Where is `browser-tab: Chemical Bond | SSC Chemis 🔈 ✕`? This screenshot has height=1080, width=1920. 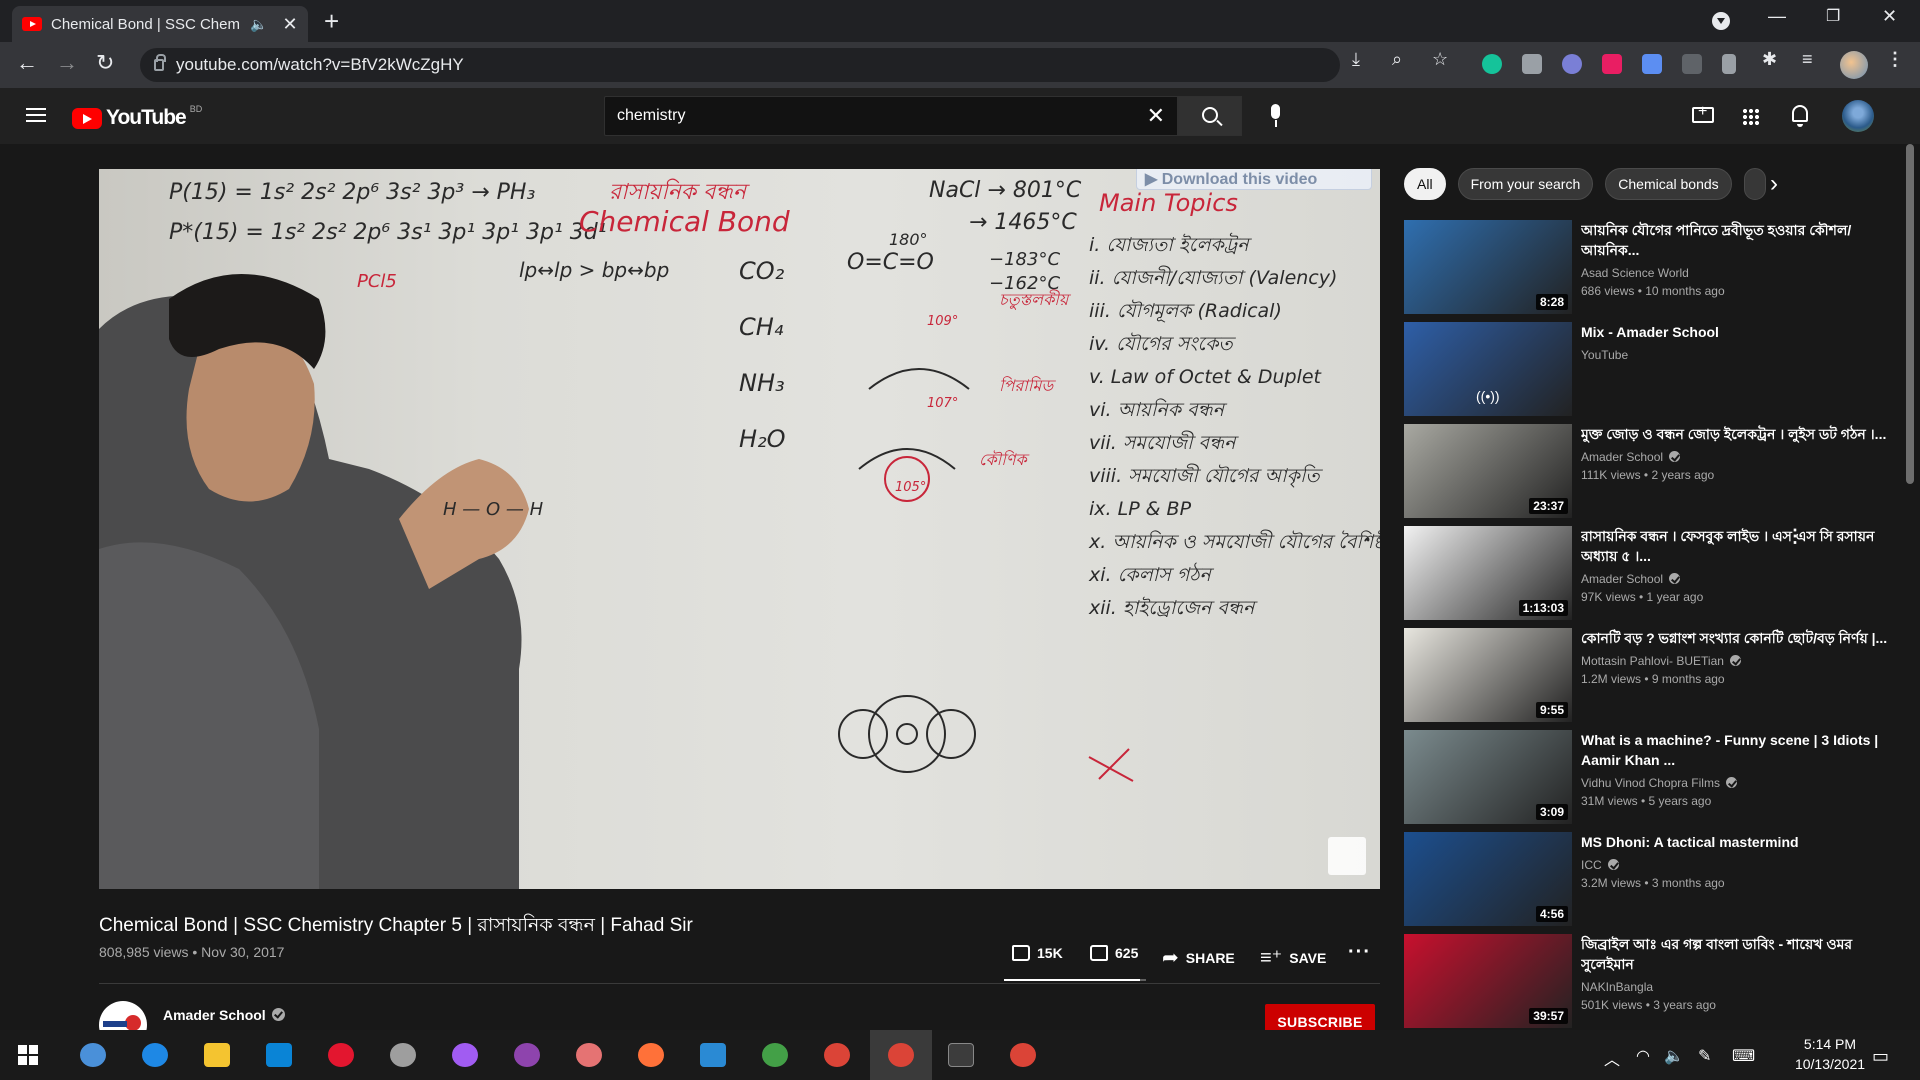
browser-tab: Chemical Bond | SSC Chemis 🔈 ✕ is located at coordinates (160, 24).